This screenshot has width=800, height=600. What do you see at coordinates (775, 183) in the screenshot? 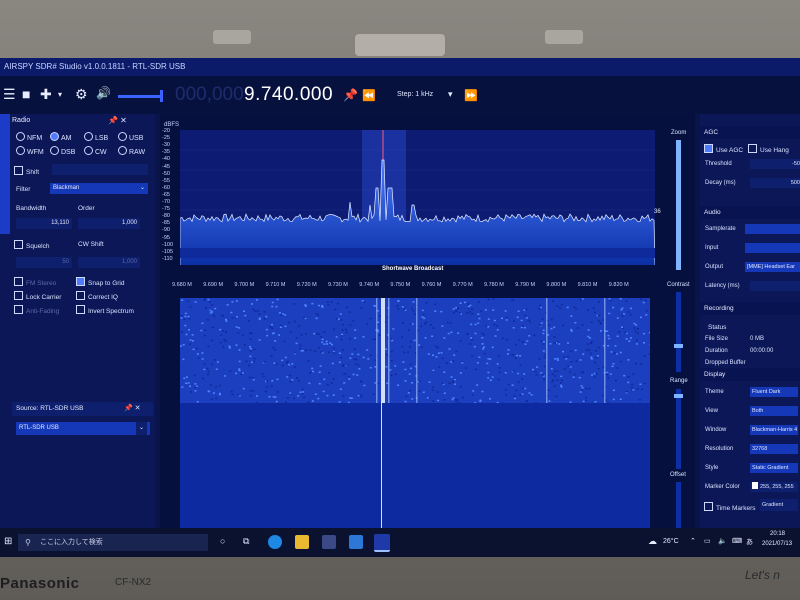
I see `decay-input: 500` at bounding box center [775, 183].